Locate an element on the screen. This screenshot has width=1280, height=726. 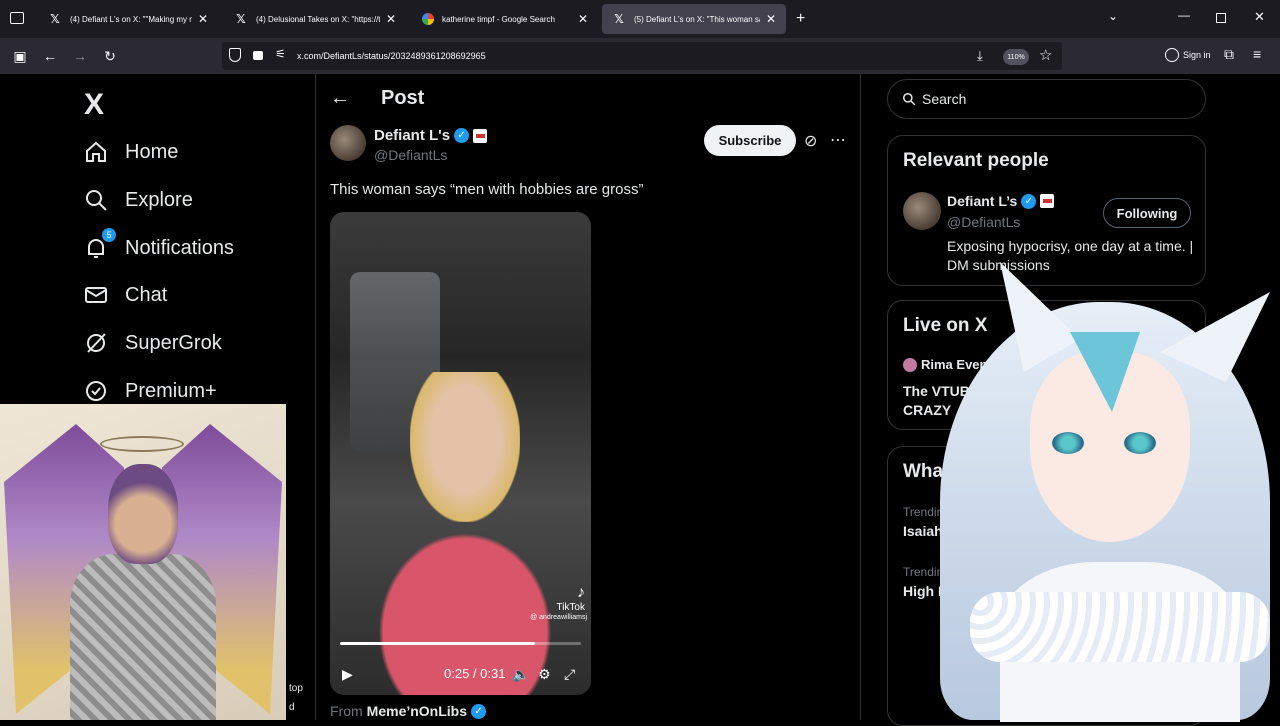
window-close-icon: ✕ is located at coordinates (1259, 17).